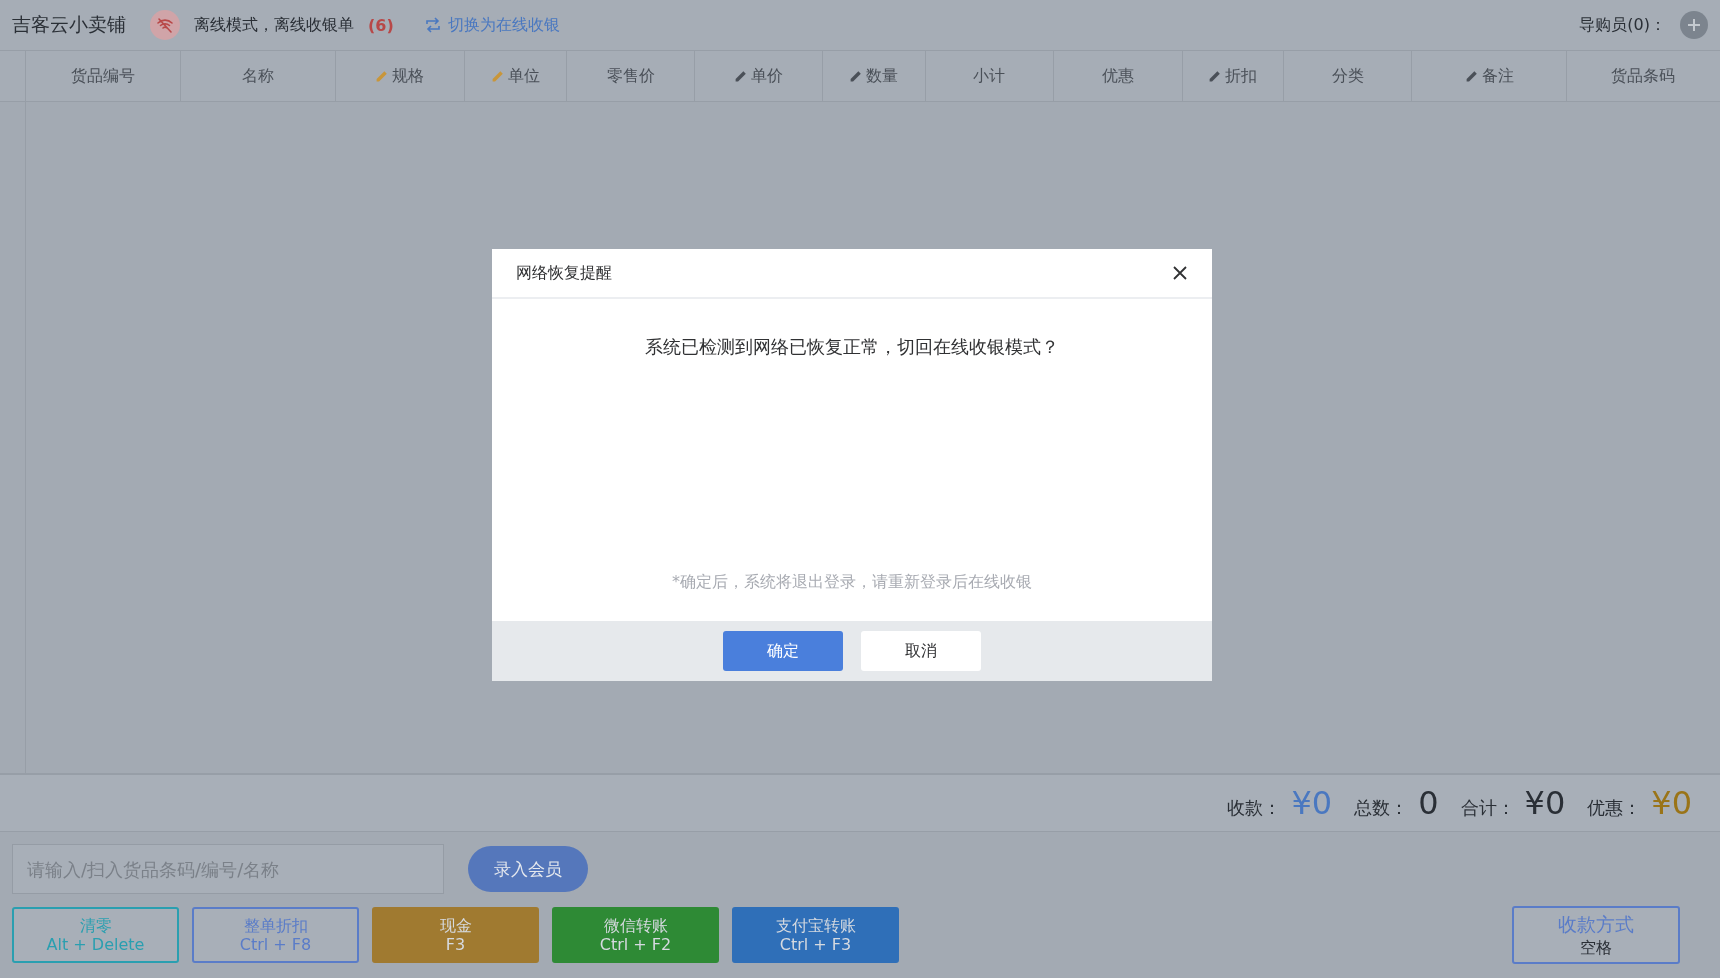 The height and width of the screenshot is (978, 1720). I want to click on column-header: 规格, so click(399, 76).